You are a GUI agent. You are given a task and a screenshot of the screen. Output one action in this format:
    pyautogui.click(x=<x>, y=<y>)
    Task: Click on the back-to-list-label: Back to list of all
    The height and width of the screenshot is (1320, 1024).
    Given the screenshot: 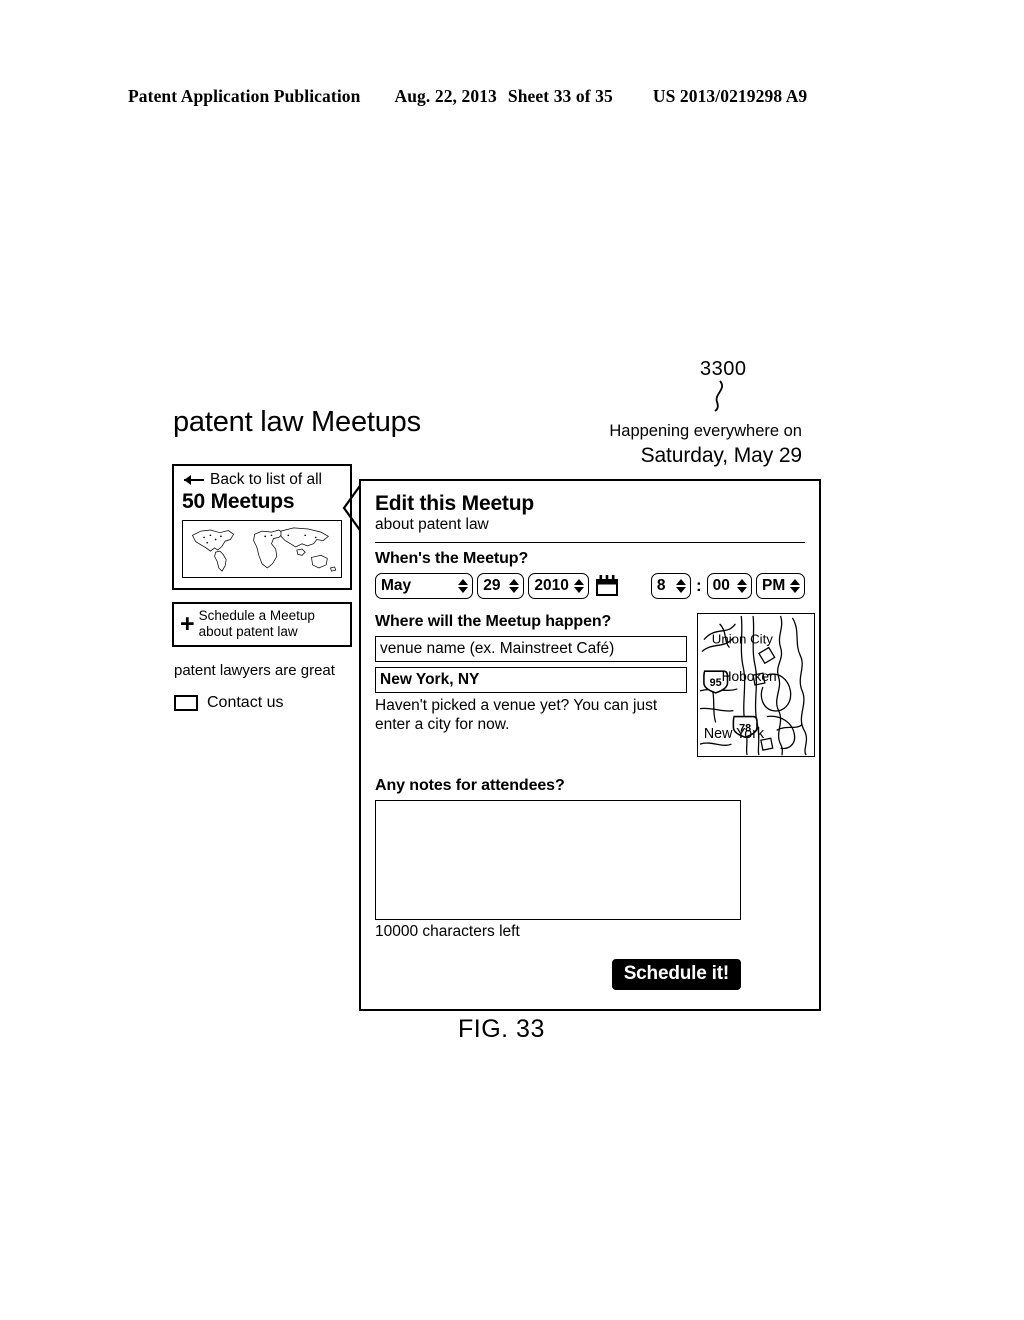 What is the action you would take?
    pyautogui.click(x=266, y=479)
    